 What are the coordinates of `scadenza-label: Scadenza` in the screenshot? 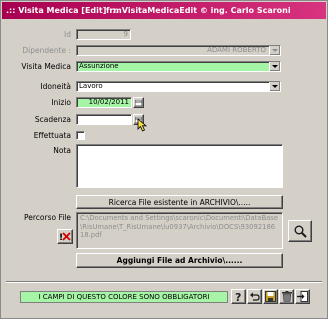 It's located at (52, 119).